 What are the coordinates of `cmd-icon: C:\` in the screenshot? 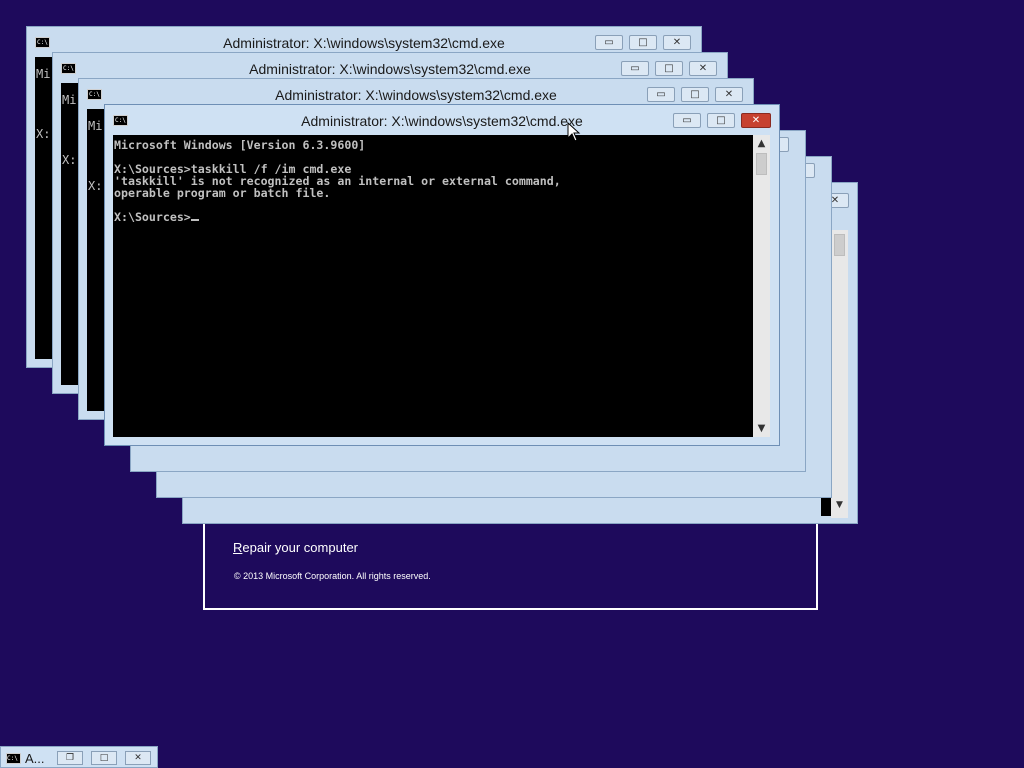 It's located at (13, 758).